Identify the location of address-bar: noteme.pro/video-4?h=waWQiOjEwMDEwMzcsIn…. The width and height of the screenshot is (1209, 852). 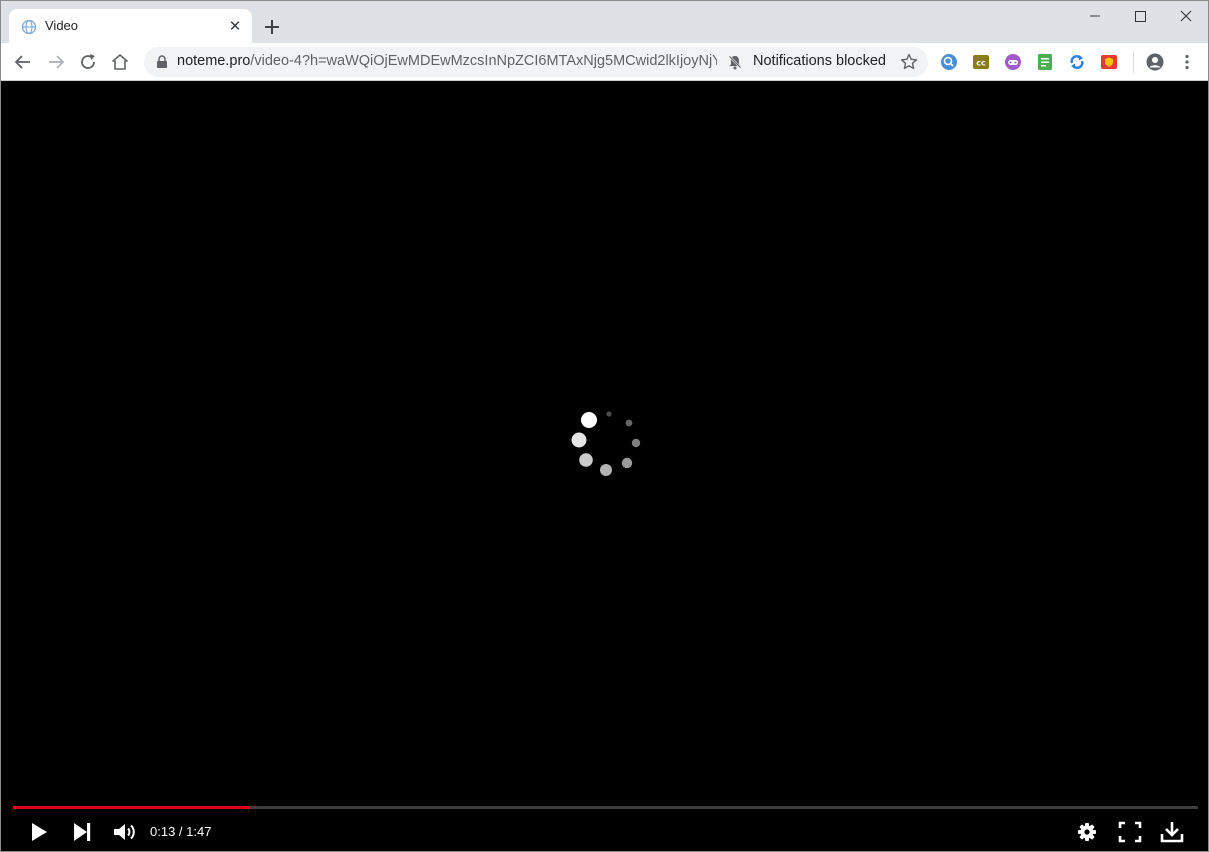
(536, 62).